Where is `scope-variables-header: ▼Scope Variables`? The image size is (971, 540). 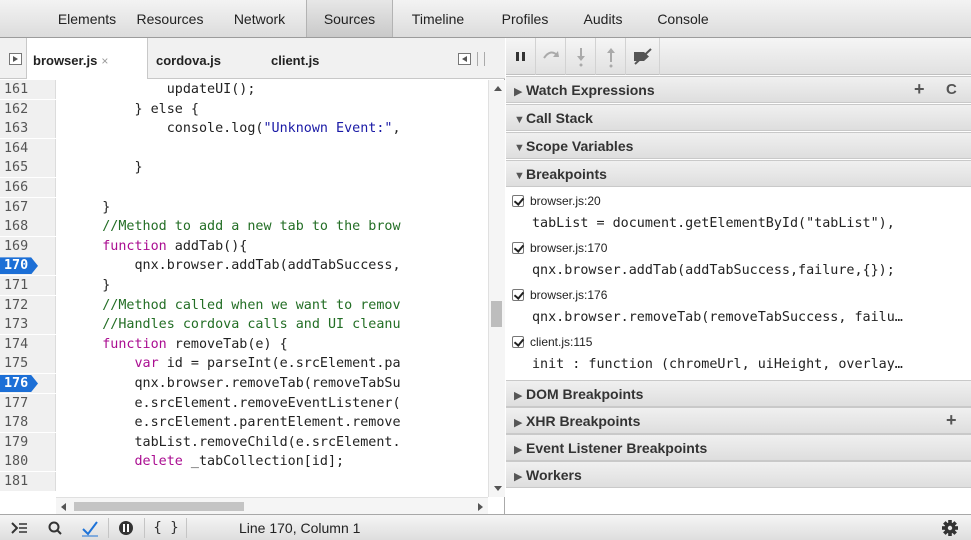
scope-variables-header: ▼Scope Variables is located at coordinates (738, 145).